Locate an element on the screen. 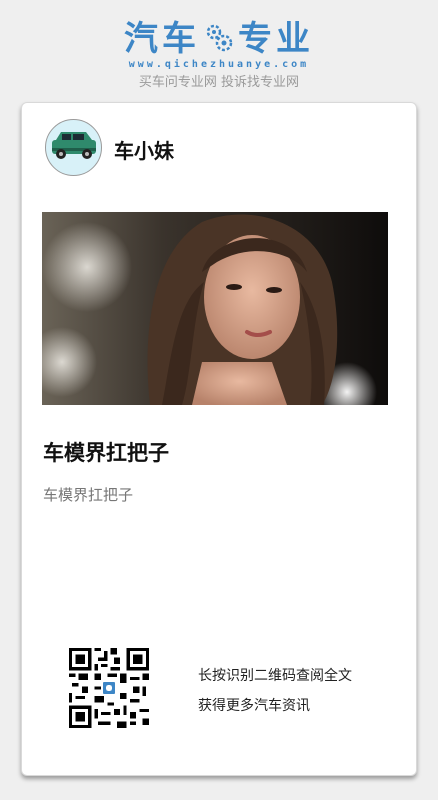 The height and width of the screenshot is (800, 438). brand-logo: 汽车 专业 is located at coordinates (219, 39).